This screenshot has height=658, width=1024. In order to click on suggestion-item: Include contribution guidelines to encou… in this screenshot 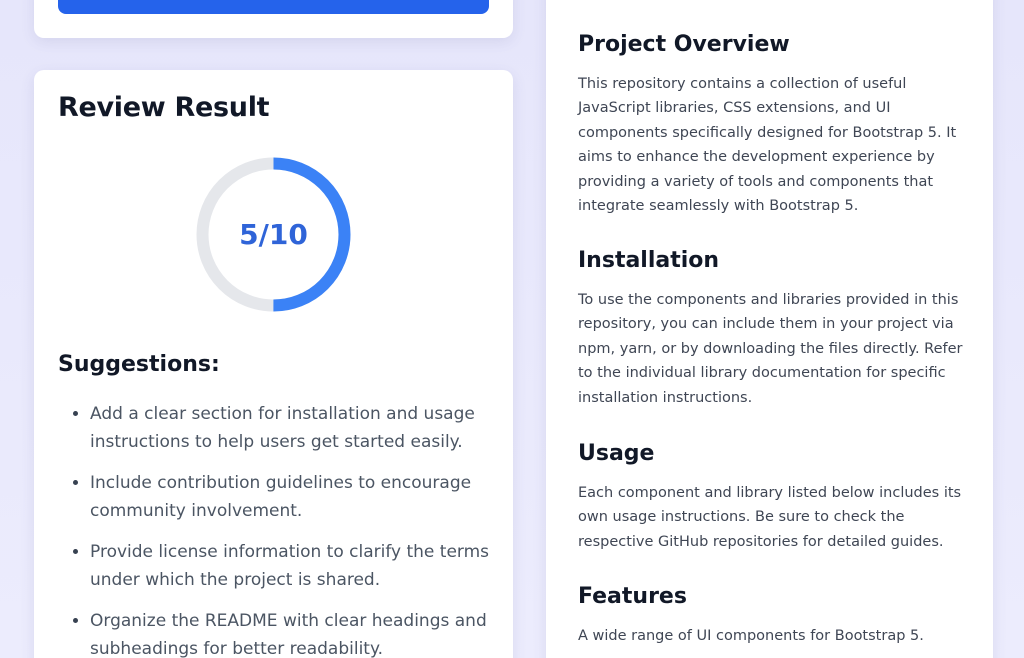, I will do `click(290, 497)`.